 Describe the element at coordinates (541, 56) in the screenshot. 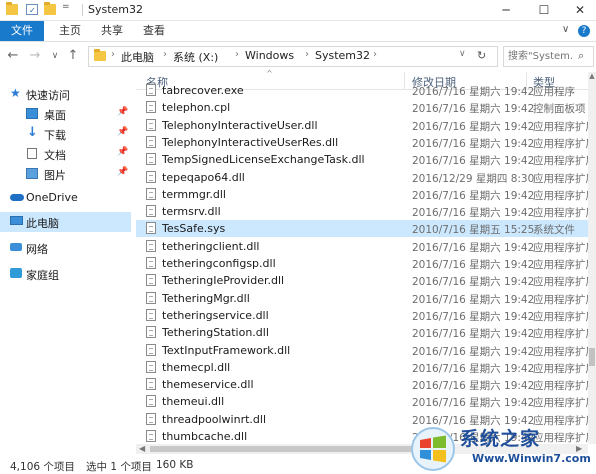

I see `search-input` at that location.